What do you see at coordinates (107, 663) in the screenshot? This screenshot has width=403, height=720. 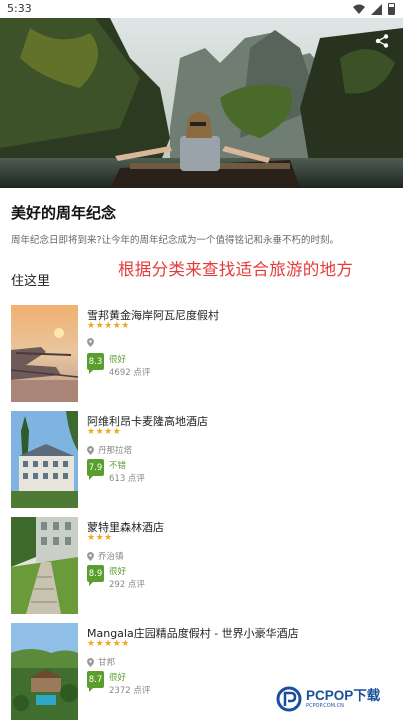 I see `hotel-location-text: 甘邦` at bounding box center [107, 663].